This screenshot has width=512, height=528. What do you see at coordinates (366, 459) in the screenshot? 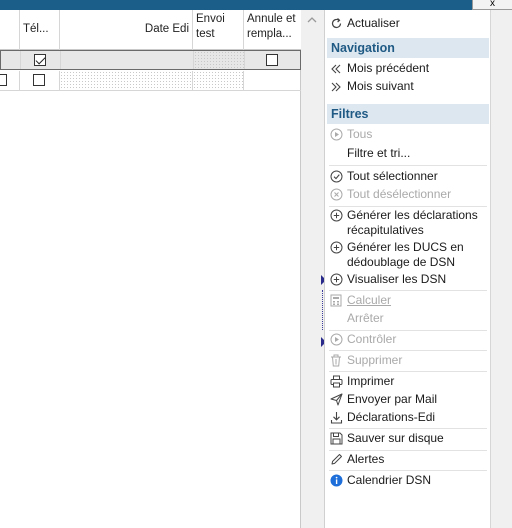
I see `alerts-label: Alertes` at bounding box center [366, 459].